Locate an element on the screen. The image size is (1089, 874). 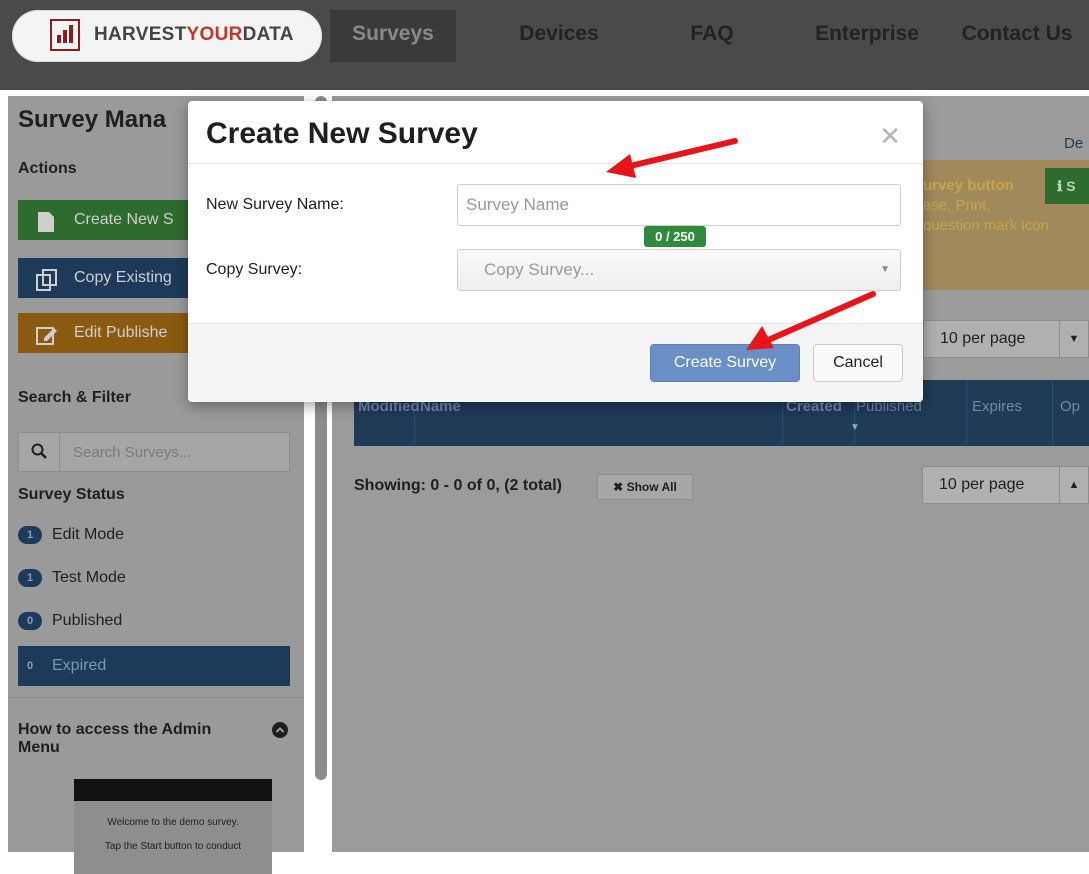
collapse-chevron-icon is located at coordinates (280, 730).